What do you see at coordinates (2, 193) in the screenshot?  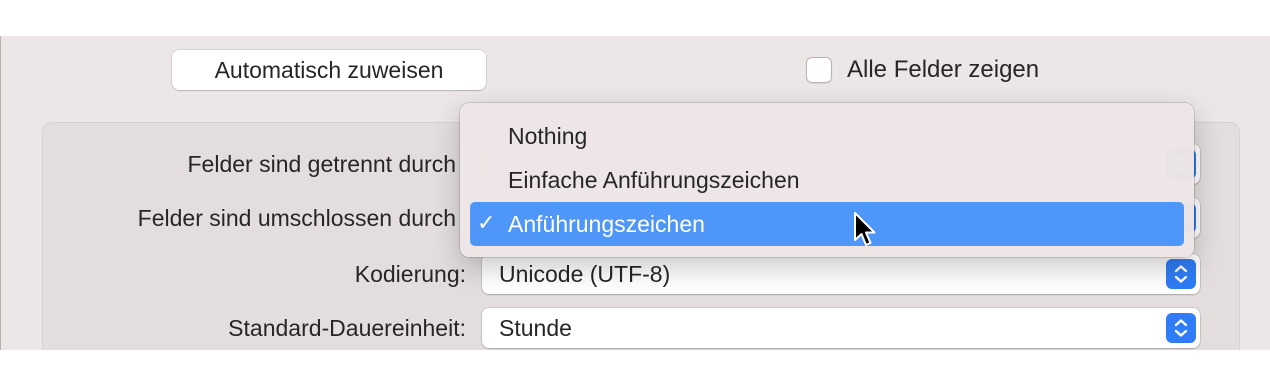 I see `window-edge` at bounding box center [2, 193].